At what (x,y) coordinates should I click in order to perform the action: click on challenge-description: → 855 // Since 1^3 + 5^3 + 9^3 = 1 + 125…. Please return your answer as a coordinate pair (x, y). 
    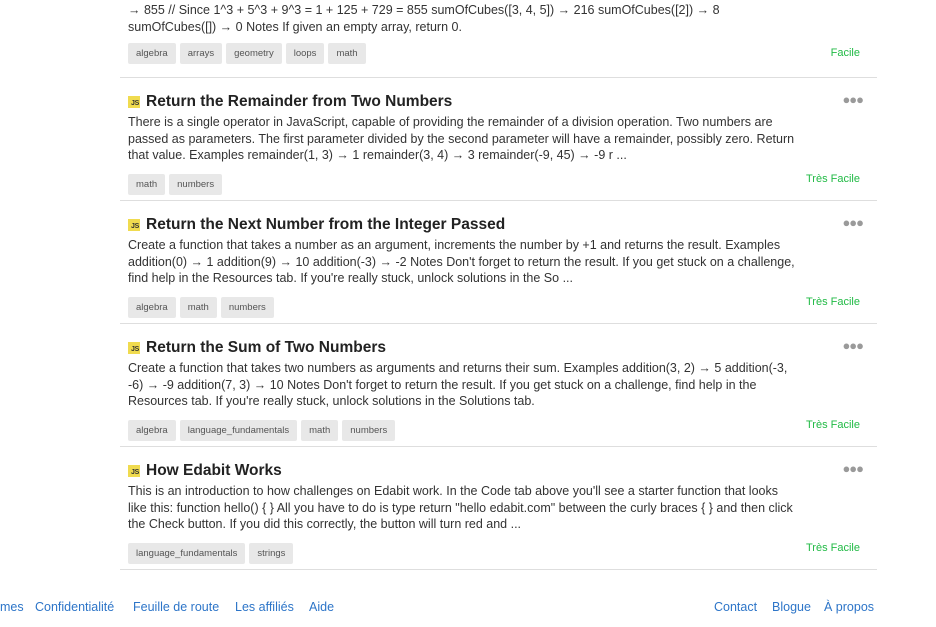
    Looking at the image, I should click on (424, 18).